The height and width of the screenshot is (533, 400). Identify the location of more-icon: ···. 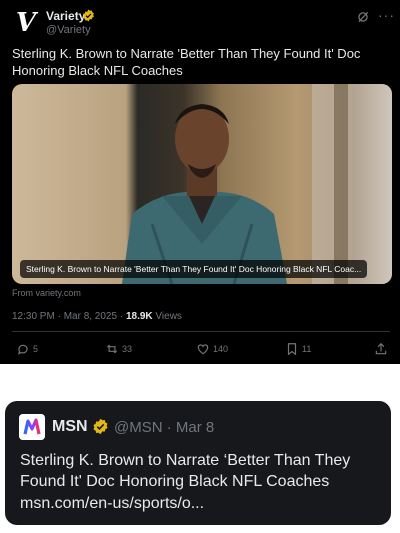
(386, 15).